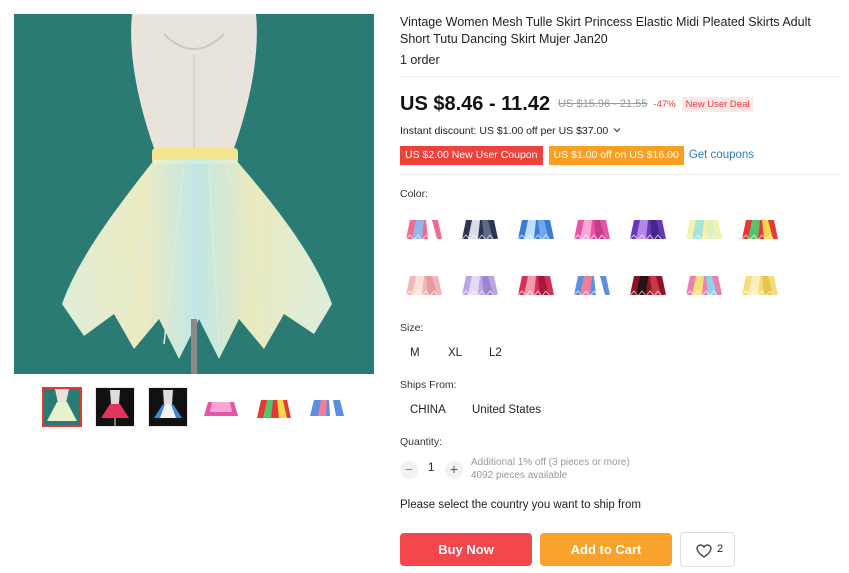 This screenshot has width=849, height=573. I want to click on skirt-variant-2-image, so click(480, 229).